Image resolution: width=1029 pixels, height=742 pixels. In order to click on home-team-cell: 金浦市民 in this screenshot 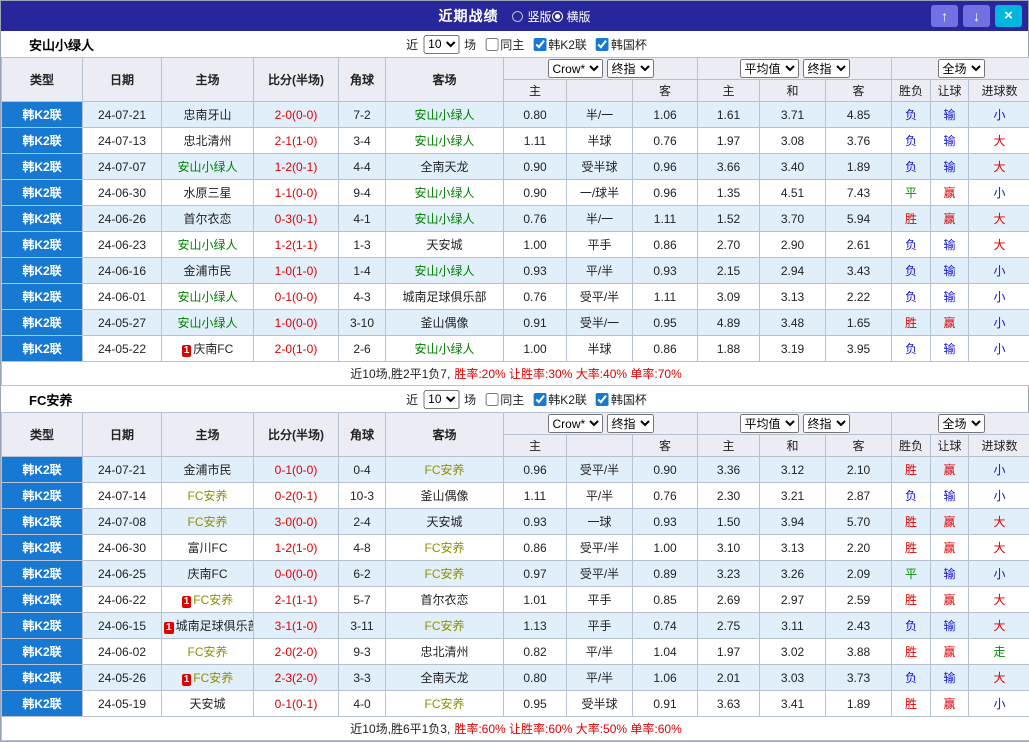, I will do `click(208, 271)`.